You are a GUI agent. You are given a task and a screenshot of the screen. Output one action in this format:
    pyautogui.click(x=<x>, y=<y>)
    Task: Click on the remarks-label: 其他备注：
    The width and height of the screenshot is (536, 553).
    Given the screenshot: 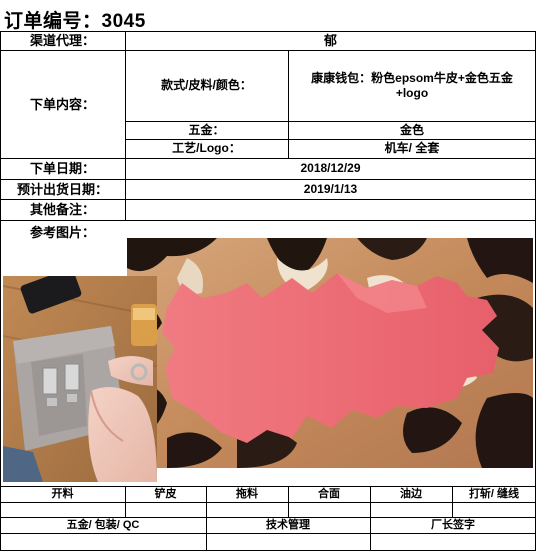 What is the action you would take?
    pyautogui.click(x=62, y=209)
    